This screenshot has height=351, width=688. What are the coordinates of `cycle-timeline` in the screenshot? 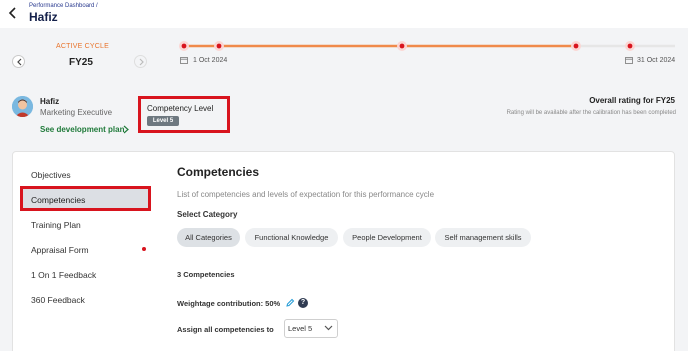 It's located at (427, 46).